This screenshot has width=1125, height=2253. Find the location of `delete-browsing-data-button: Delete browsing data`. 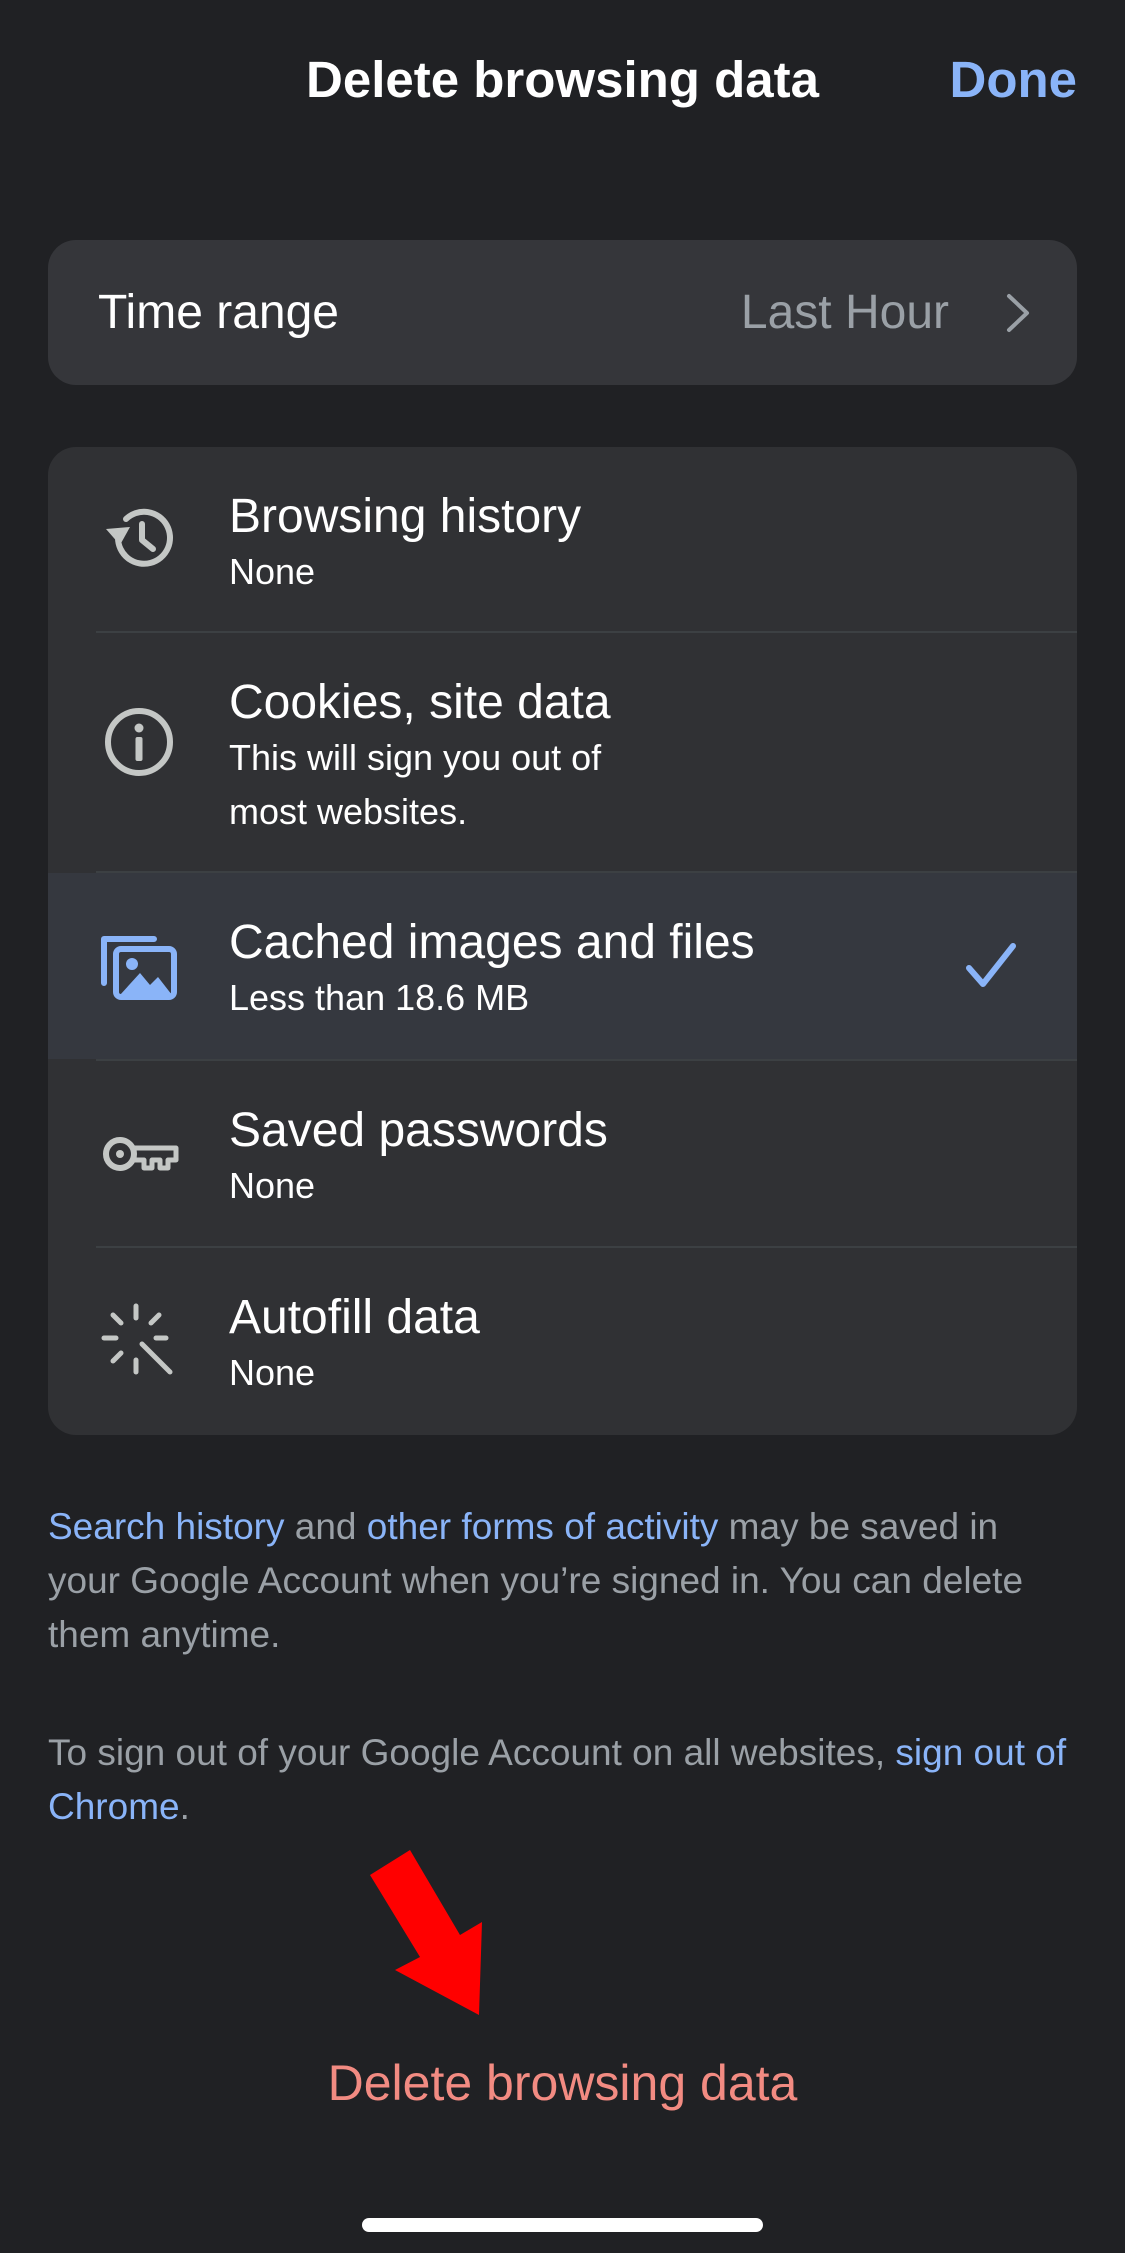

delete-browsing-data-button: Delete browsing data is located at coordinates (562, 2083).